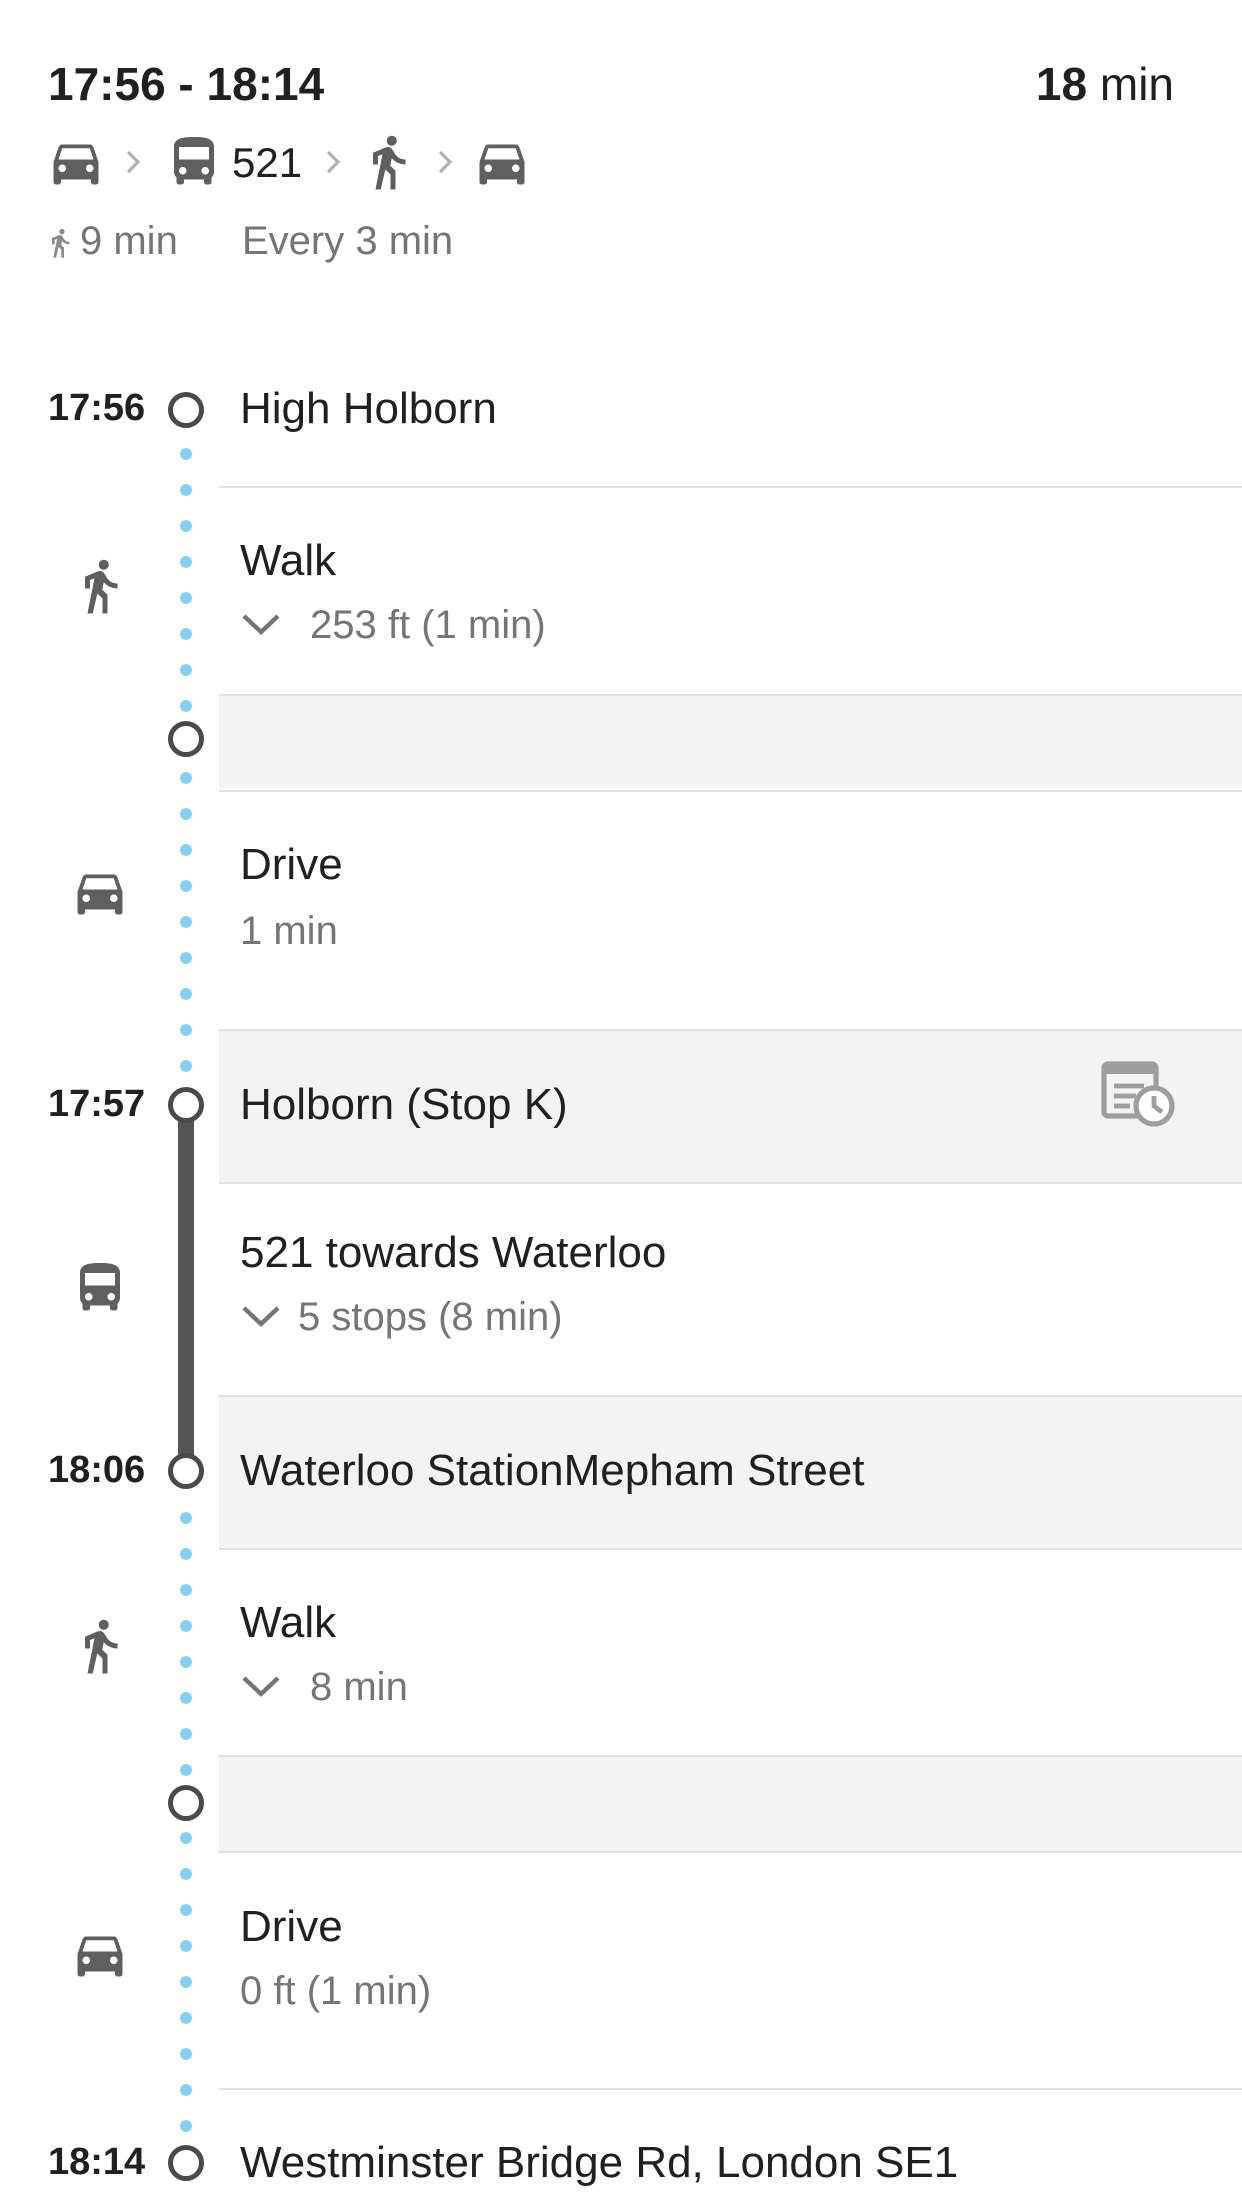 The image size is (1242, 2208). Describe the element at coordinates (348, 241) in the screenshot. I see `service-frequency: Every 3 min` at that location.